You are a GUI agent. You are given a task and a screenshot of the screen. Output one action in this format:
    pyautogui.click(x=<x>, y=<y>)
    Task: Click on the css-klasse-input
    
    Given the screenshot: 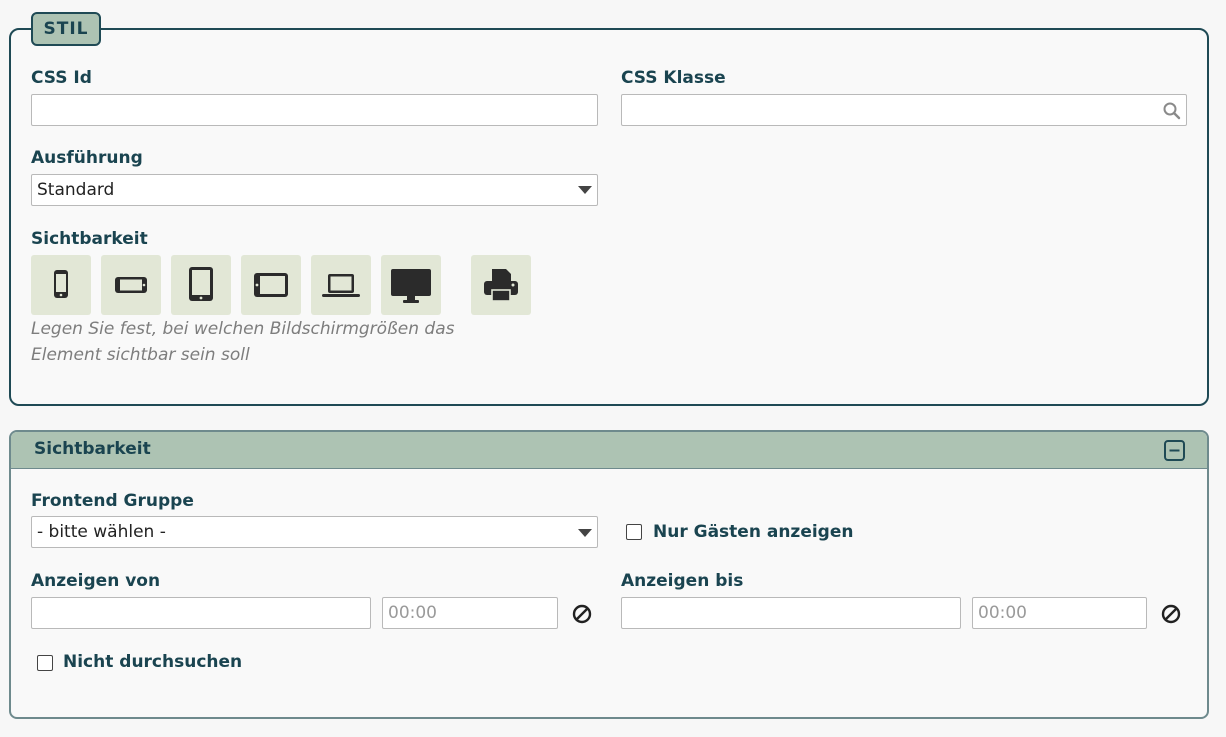 What is the action you would take?
    pyautogui.click(x=904, y=110)
    